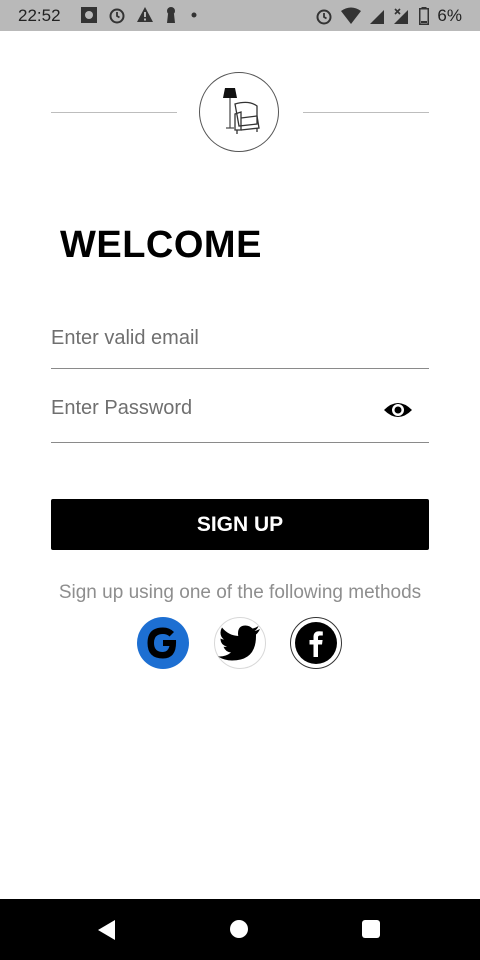 This screenshot has height=960, width=480. What do you see at coordinates (366, 112) in the screenshot?
I see `logo-divider-right` at bounding box center [366, 112].